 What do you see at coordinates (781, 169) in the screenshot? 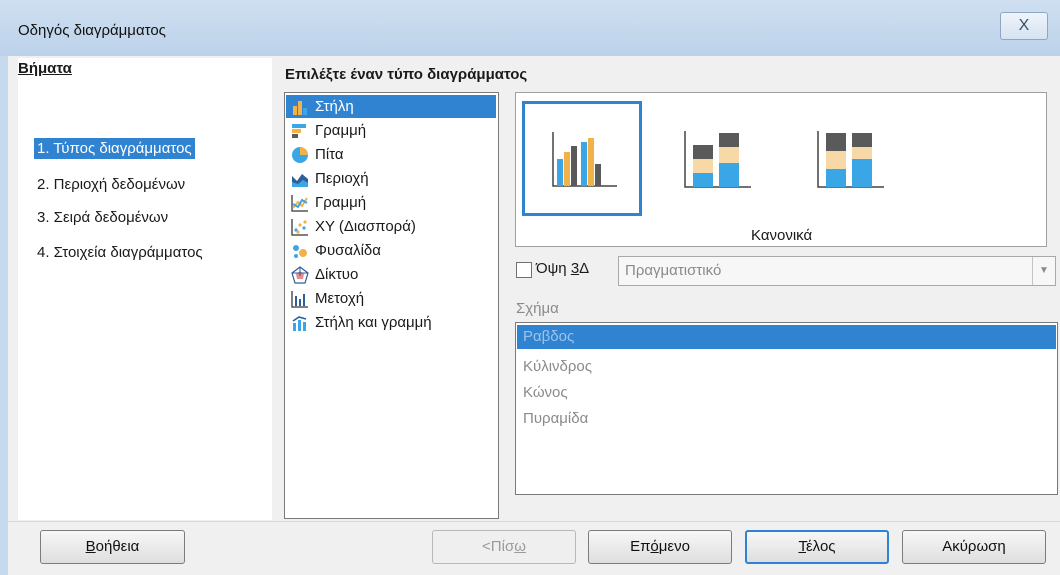
I see `chart-variant-panel: Κανονικά` at bounding box center [781, 169].